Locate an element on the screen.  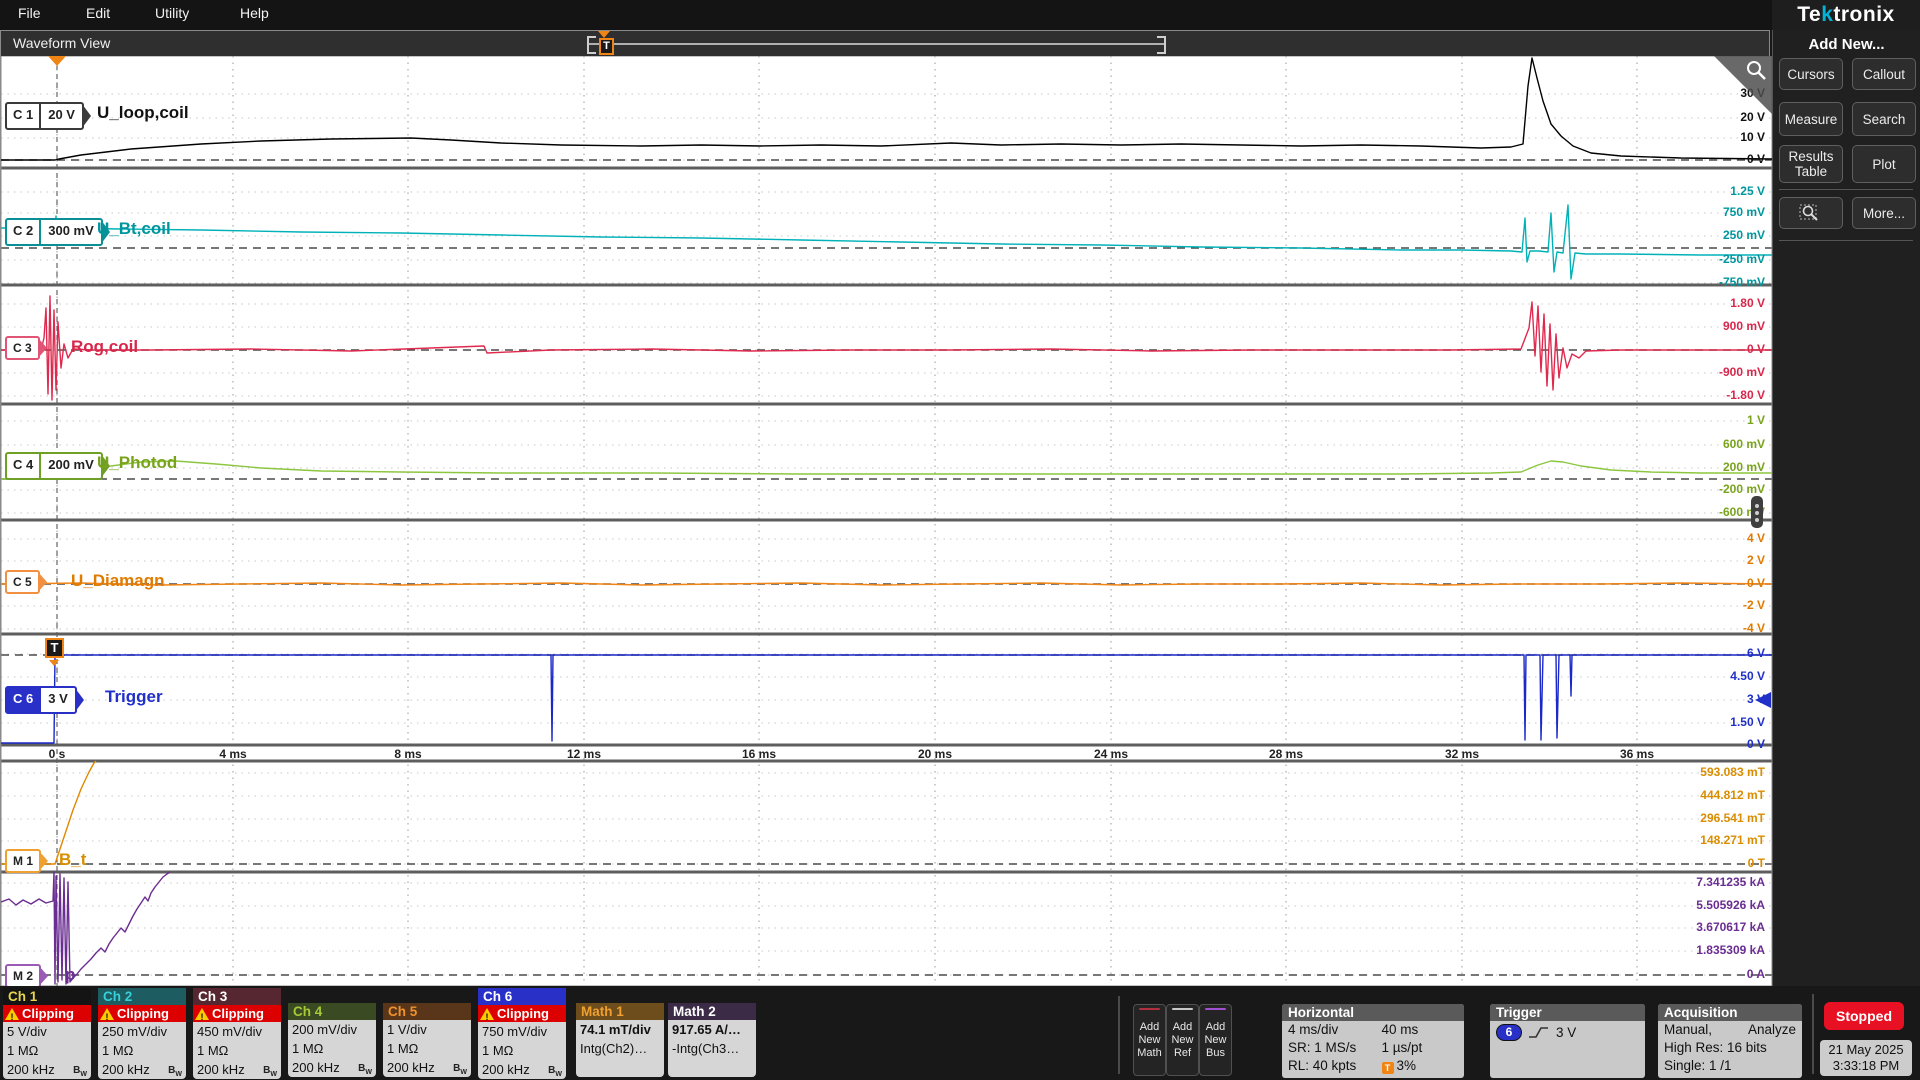
badge-title: Math 1 is located at coordinates (620, 1011).